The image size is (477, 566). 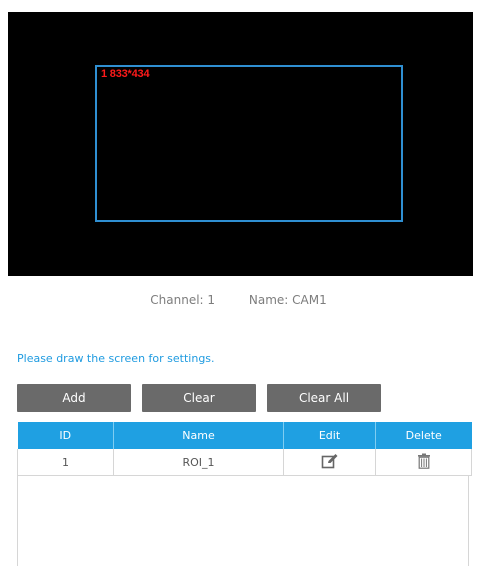 What do you see at coordinates (238, 300) in the screenshot?
I see `channel-info: Channel: 1 Name: CAM1` at bounding box center [238, 300].